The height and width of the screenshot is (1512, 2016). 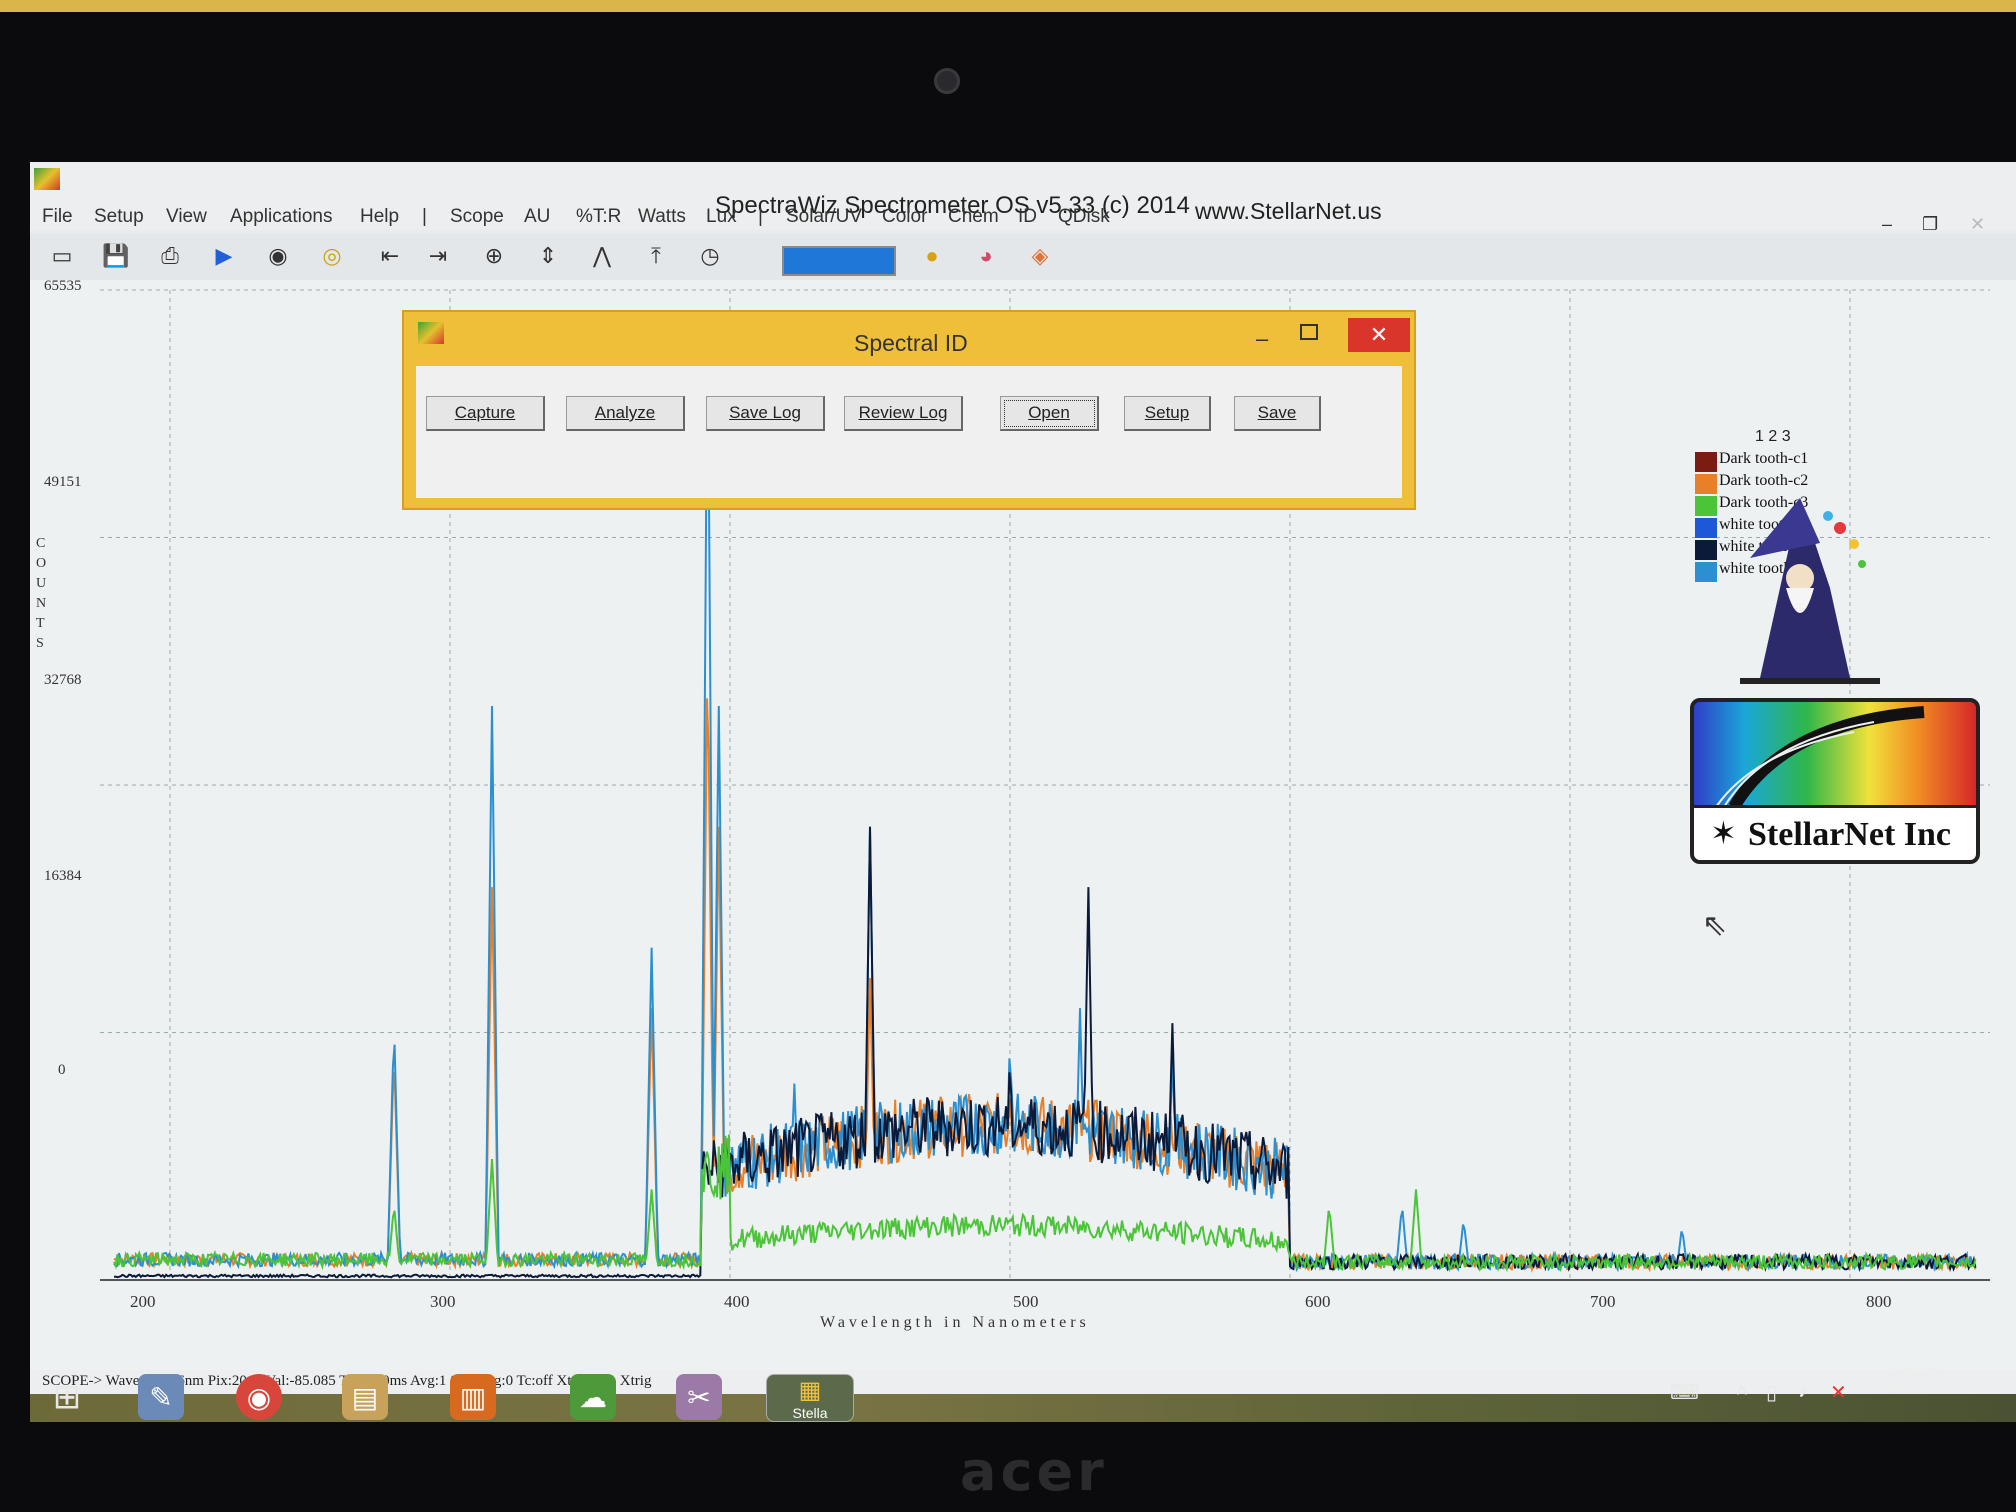 What do you see at coordinates (40, 623) in the screenshot?
I see `y-axis-label-letter: T` at bounding box center [40, 623].